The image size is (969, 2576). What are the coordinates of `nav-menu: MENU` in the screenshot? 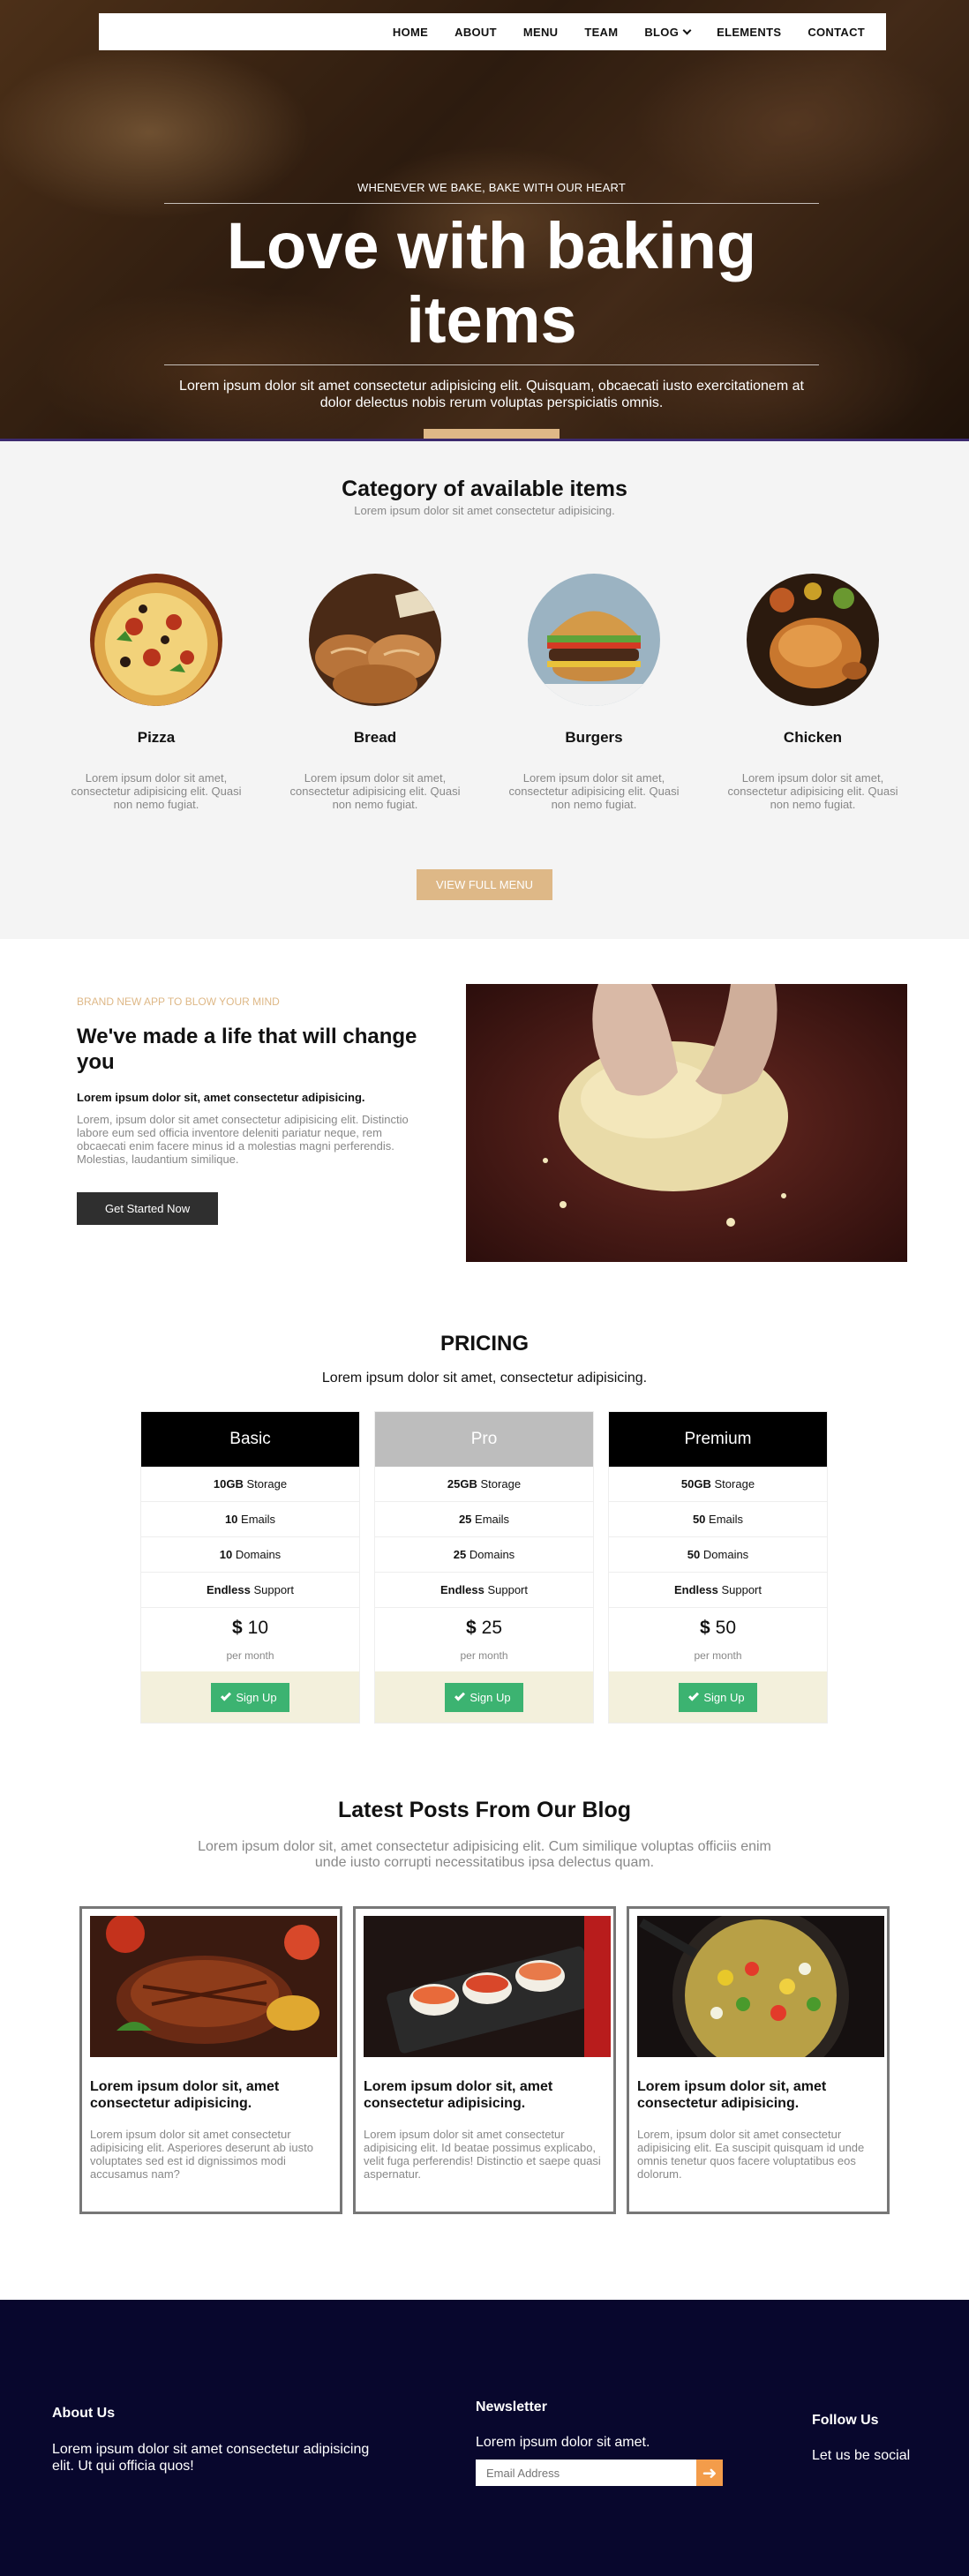 It's located at (540, 32).